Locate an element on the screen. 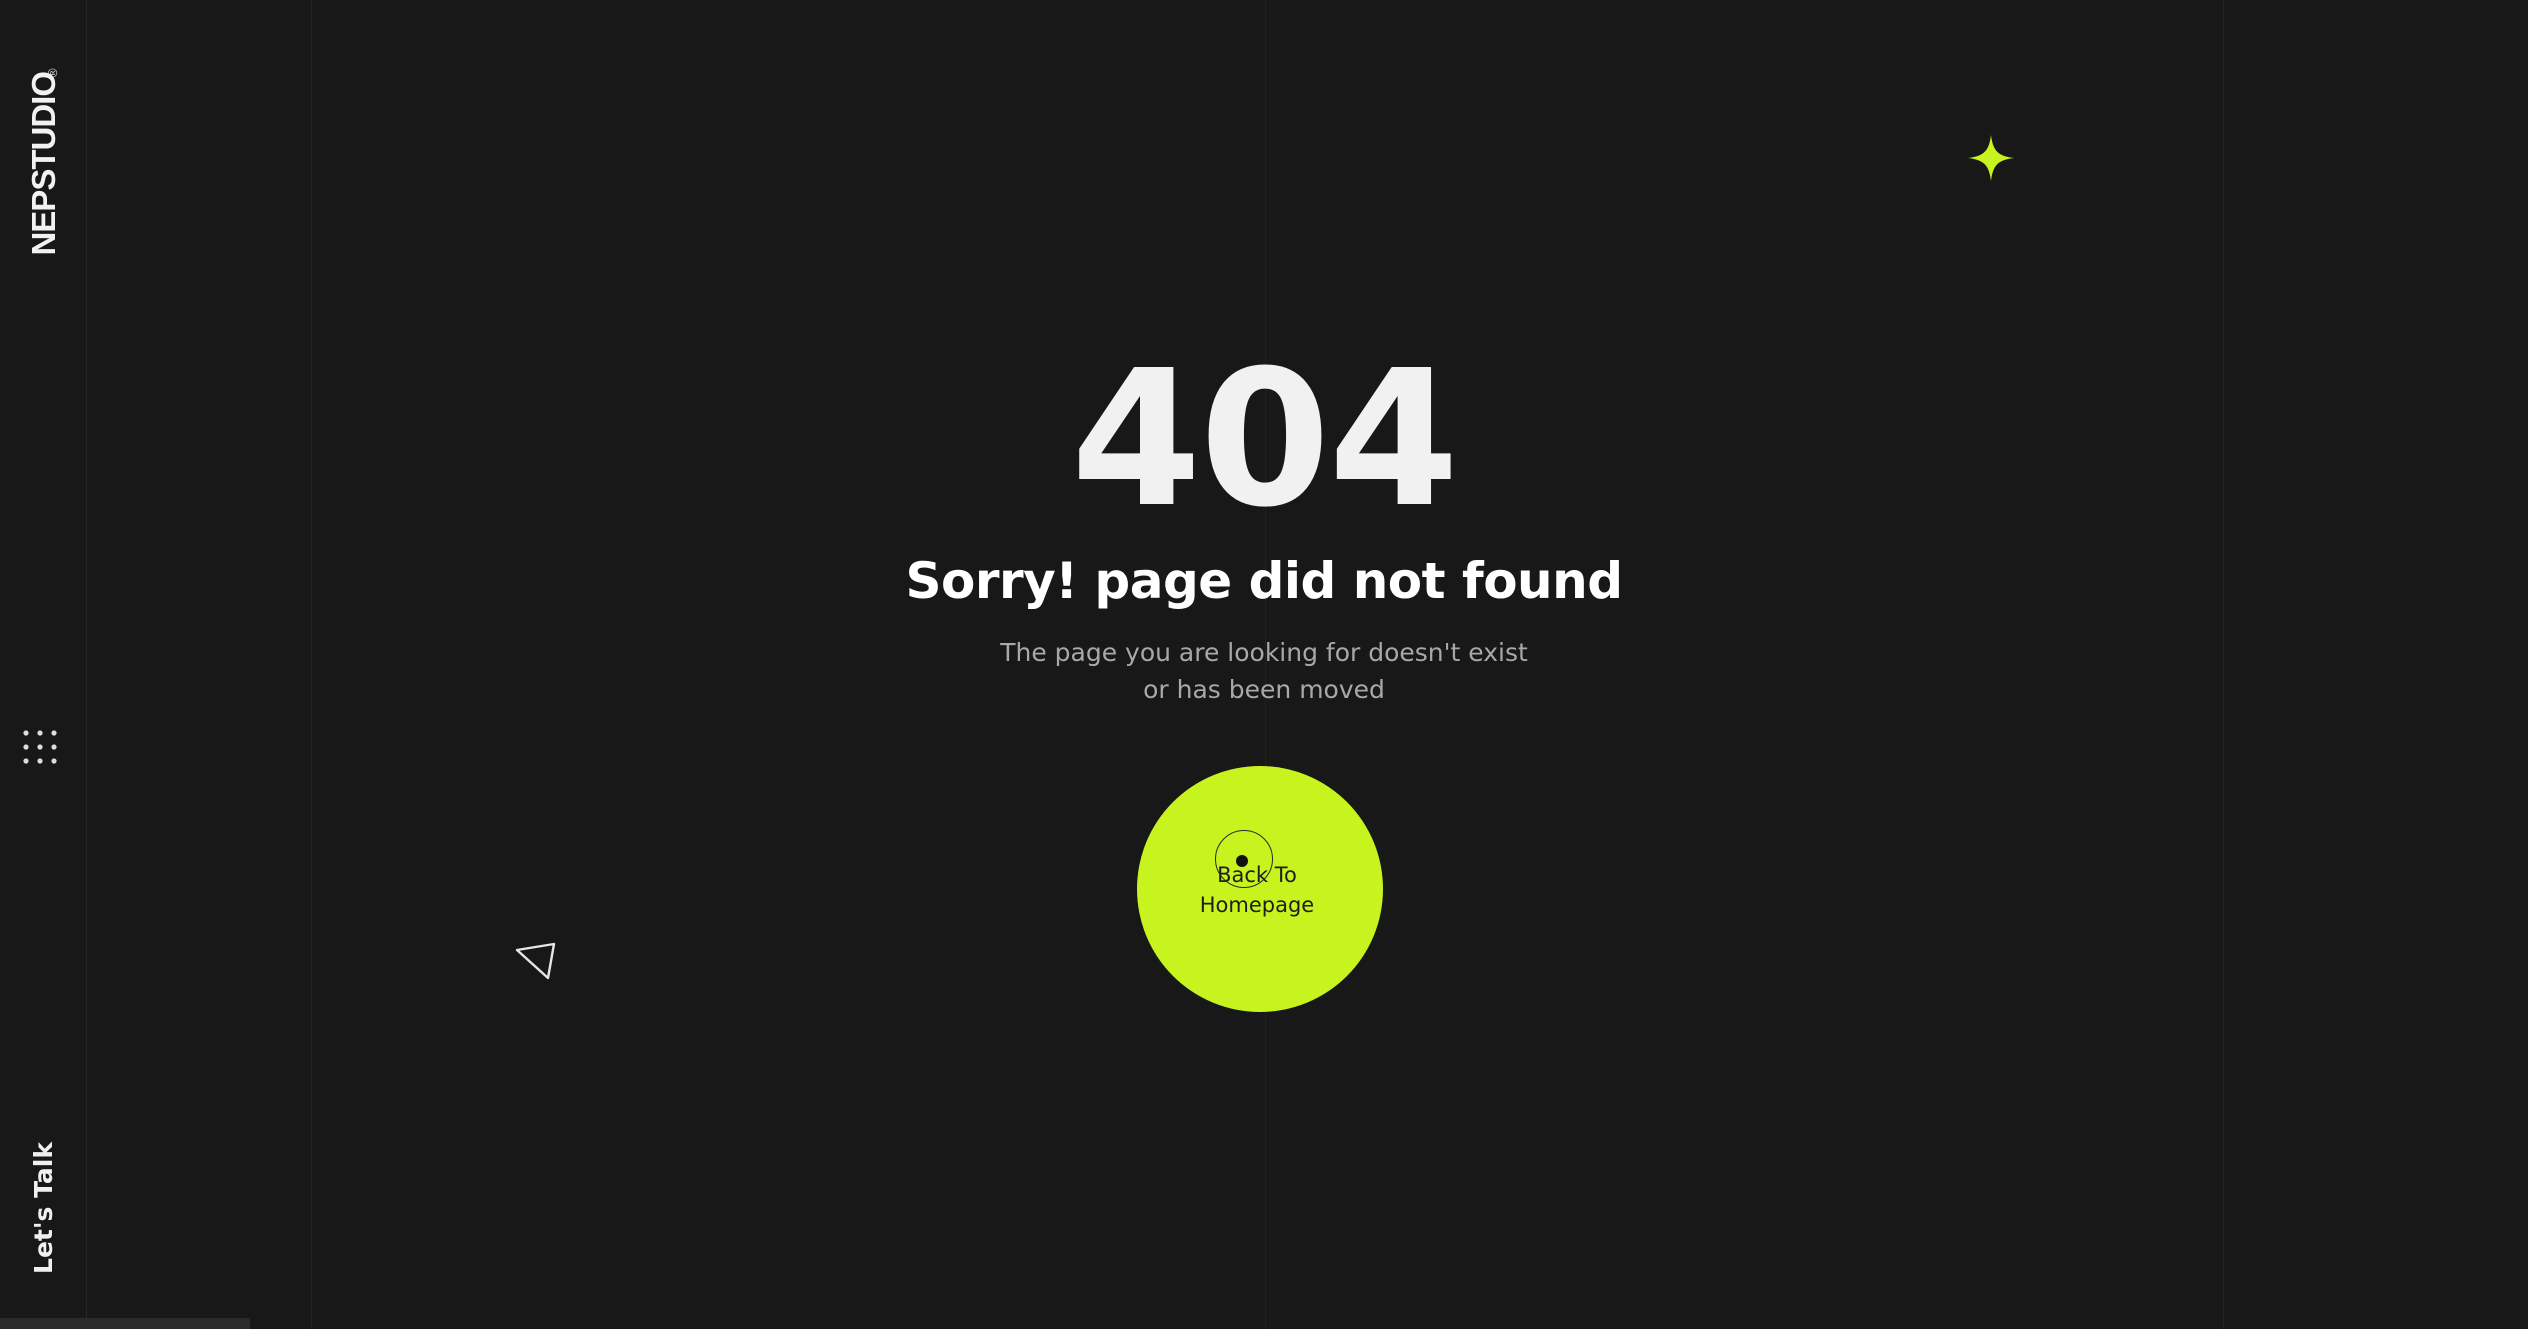 This screenshot has width=2528, height=1329. error-headline: Sorry! page did not found is located at coordinates (1264, 581).